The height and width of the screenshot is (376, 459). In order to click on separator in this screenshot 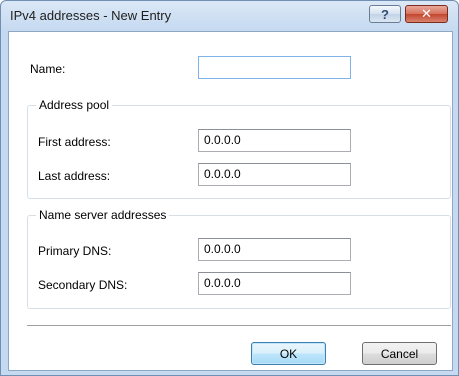, I will do `click(239, 326)`.